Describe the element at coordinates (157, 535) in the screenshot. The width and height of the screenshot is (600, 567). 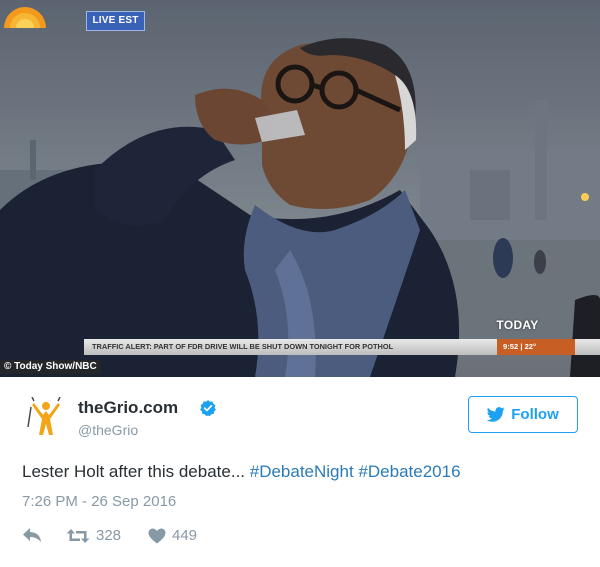
I see `heart-icon` at that location.